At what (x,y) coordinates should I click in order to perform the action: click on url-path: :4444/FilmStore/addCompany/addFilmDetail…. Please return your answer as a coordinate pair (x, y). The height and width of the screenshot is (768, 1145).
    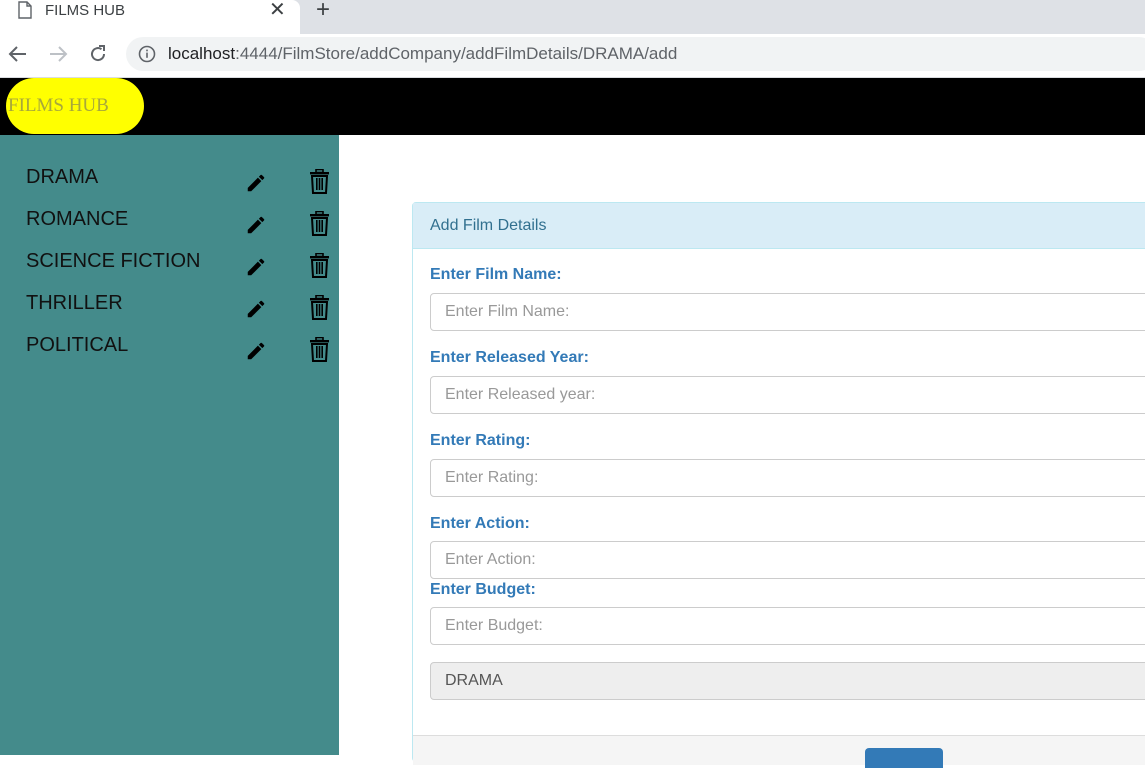
    Looking at the image, I should click on (456, 53).